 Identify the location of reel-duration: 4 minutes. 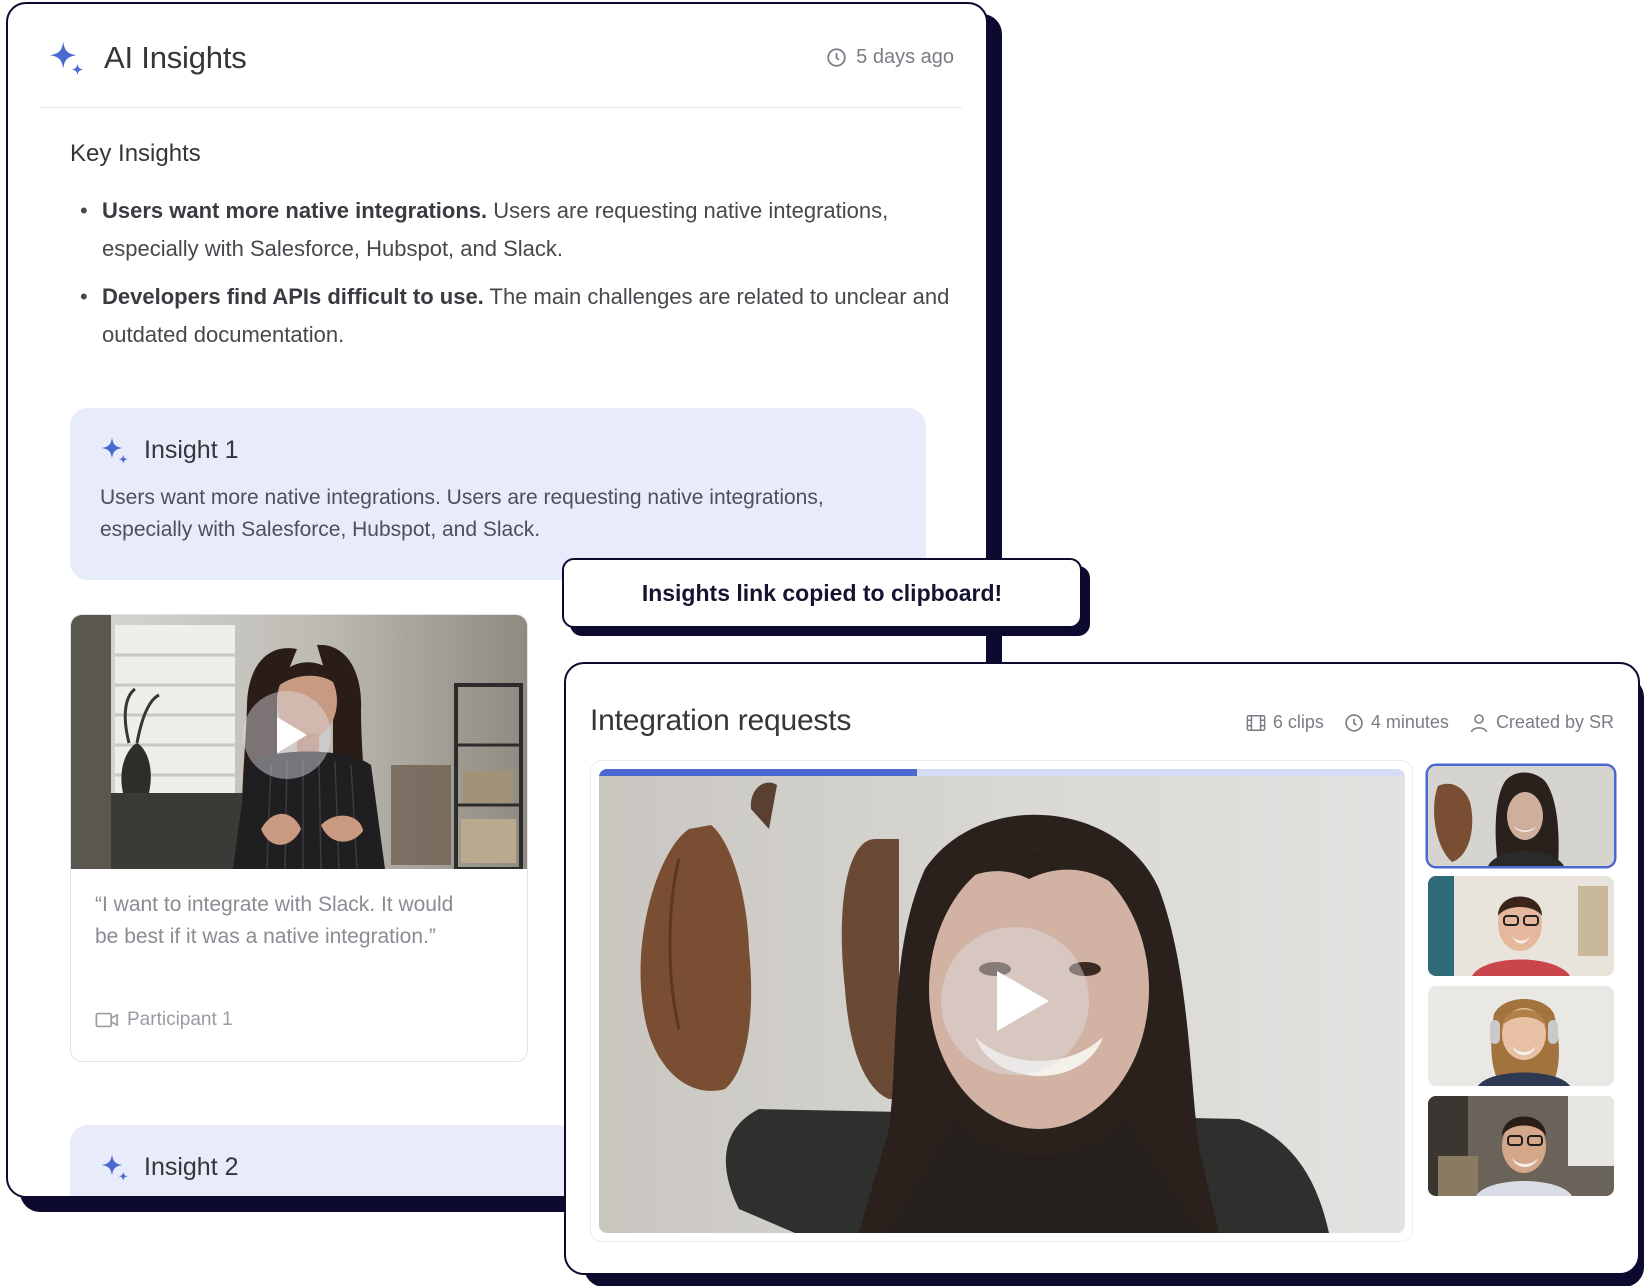
(1396, 722).